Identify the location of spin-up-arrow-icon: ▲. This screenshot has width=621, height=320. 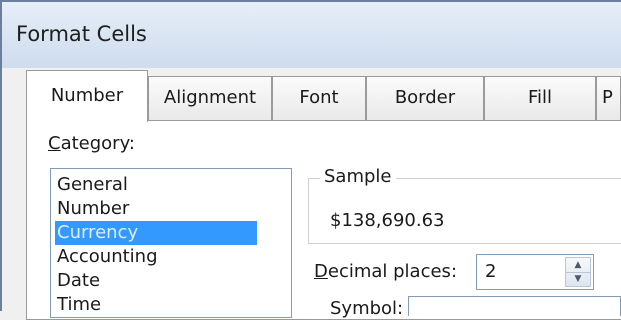
(578, 265).